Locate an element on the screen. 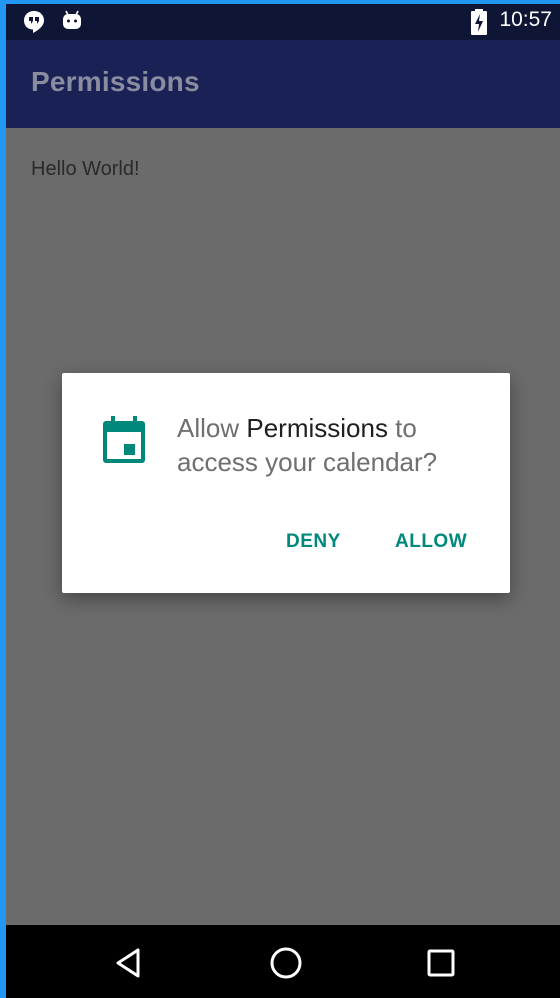 Image resolution: width=560 pixels, height=998 pixels. deny-button: DENY is located at coordinates (313, 542).